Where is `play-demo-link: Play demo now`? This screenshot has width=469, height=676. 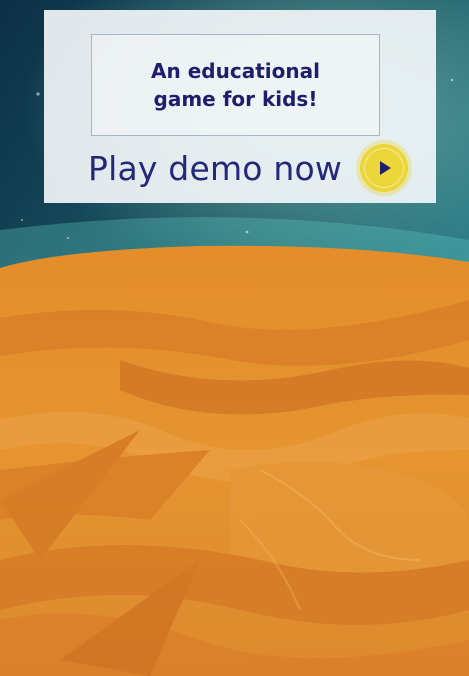
play-demo-link: Play demo now is located at coordinates (248, 168).